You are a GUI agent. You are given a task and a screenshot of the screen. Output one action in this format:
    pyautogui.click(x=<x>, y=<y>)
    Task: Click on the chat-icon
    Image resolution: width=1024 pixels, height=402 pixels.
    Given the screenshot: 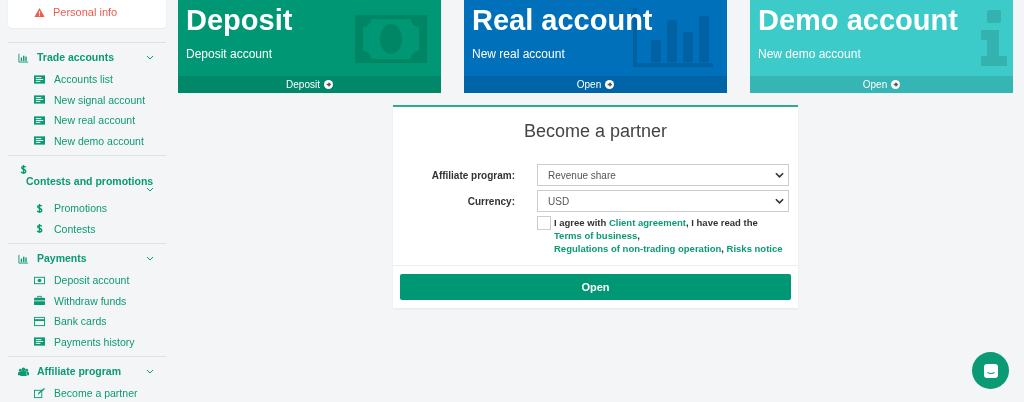 What is the action you would take?
    pyautogui.click(x=990, y=370)
    